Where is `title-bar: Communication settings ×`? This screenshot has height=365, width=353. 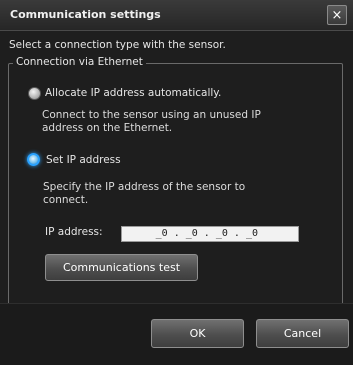 title-bar: Communication settings × is located at coordinates (176, 15).